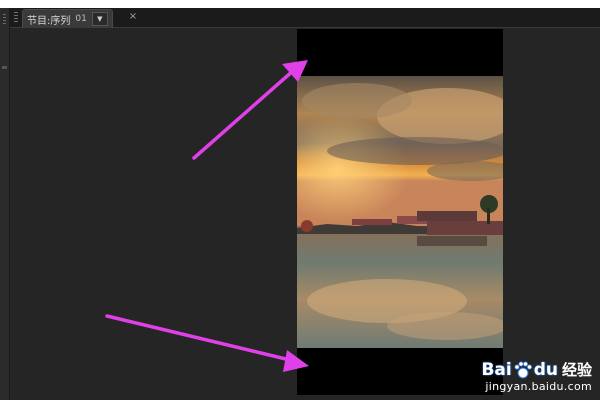  What do you see at coordinates (496, 369) in the screenshot?
I see `watermark-brand-left: Bai` at bounding box center [496, 369].